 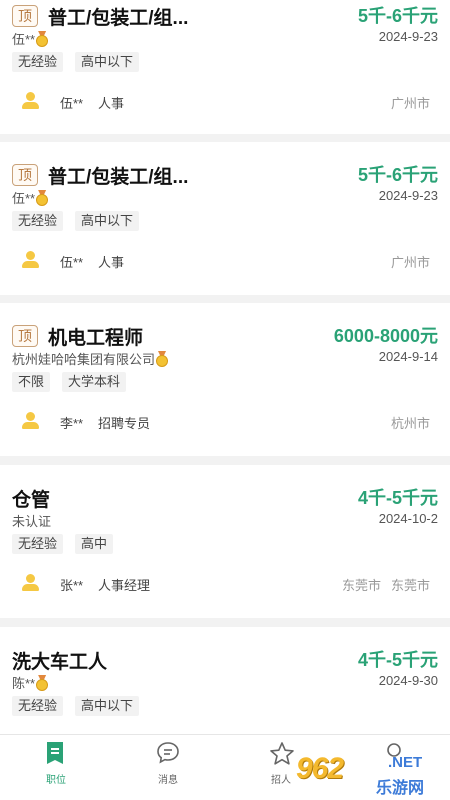 I want to click on company-name: 陈**, so click(x=30, y=682).